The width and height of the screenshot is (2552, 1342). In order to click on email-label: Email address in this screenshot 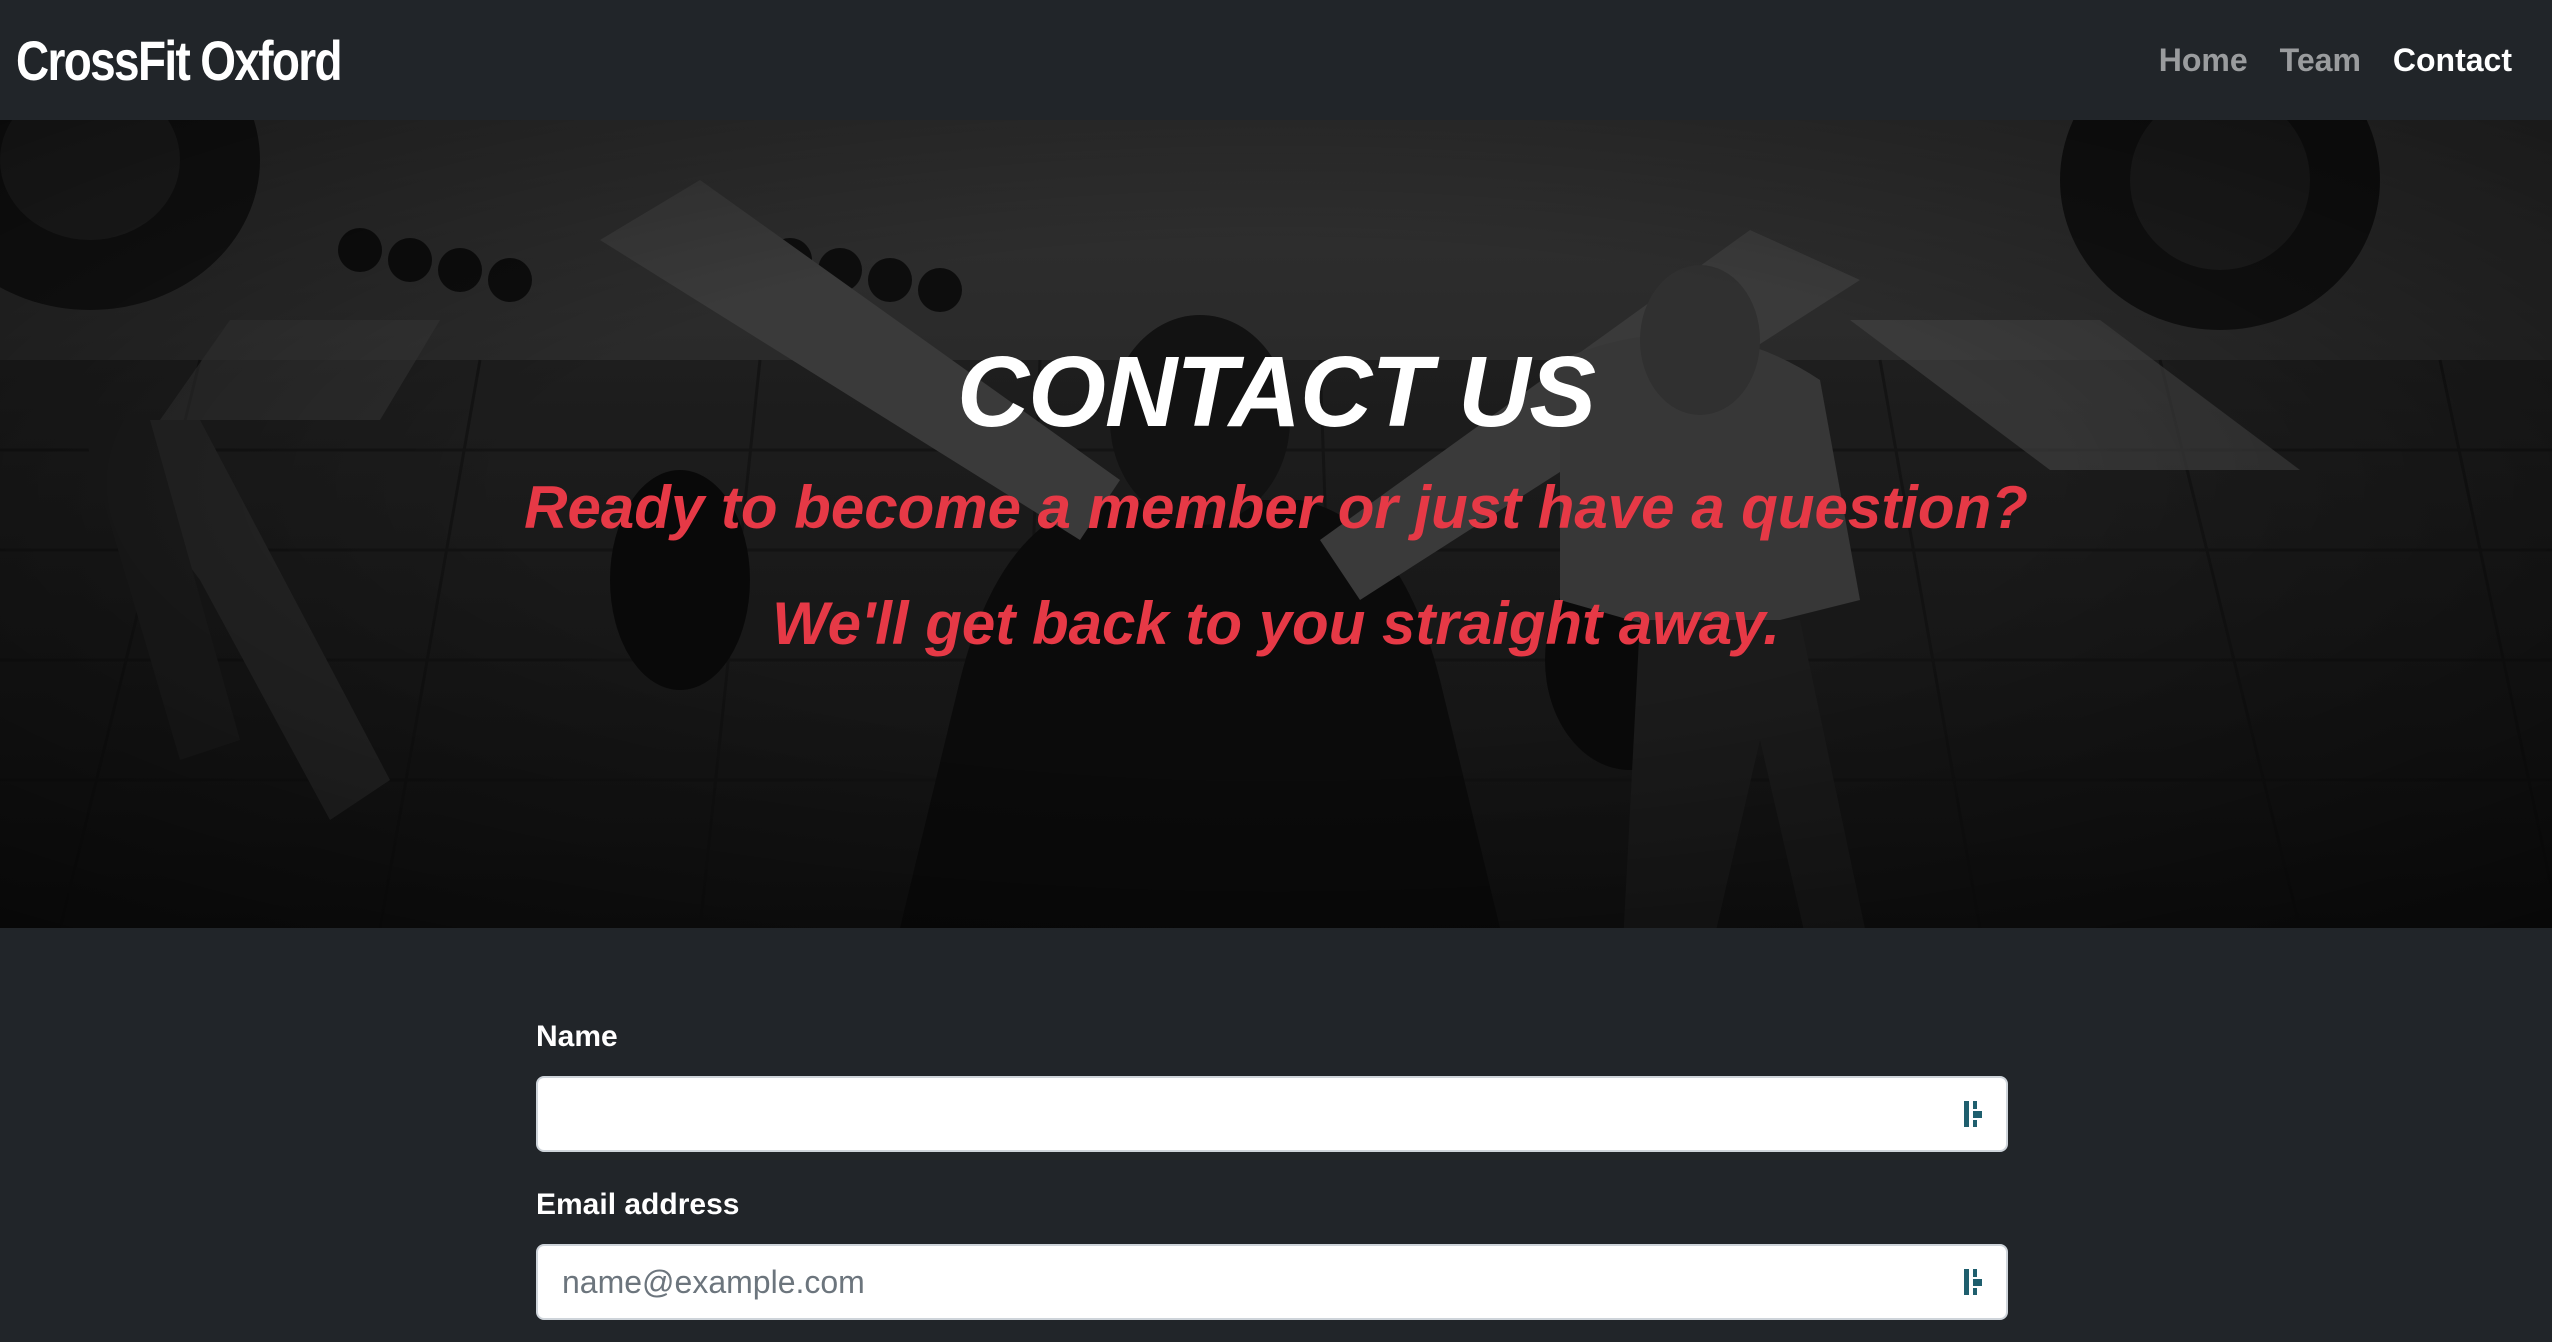, I will do `click(638, 1204)`.